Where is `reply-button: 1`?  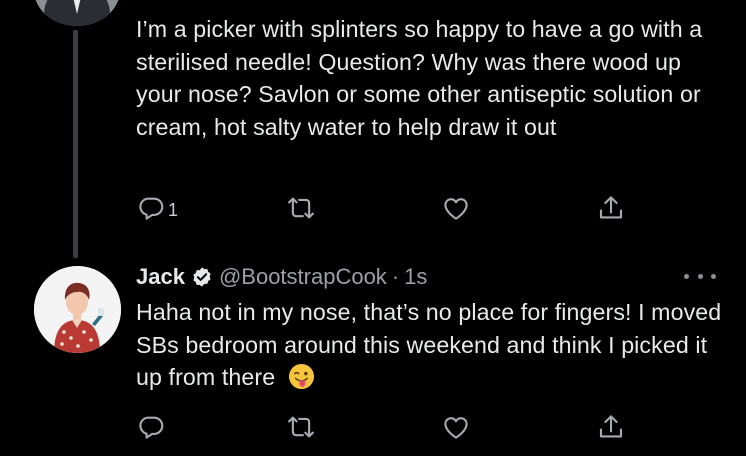
reply-button: 1 is located at coordinates (157, 208).